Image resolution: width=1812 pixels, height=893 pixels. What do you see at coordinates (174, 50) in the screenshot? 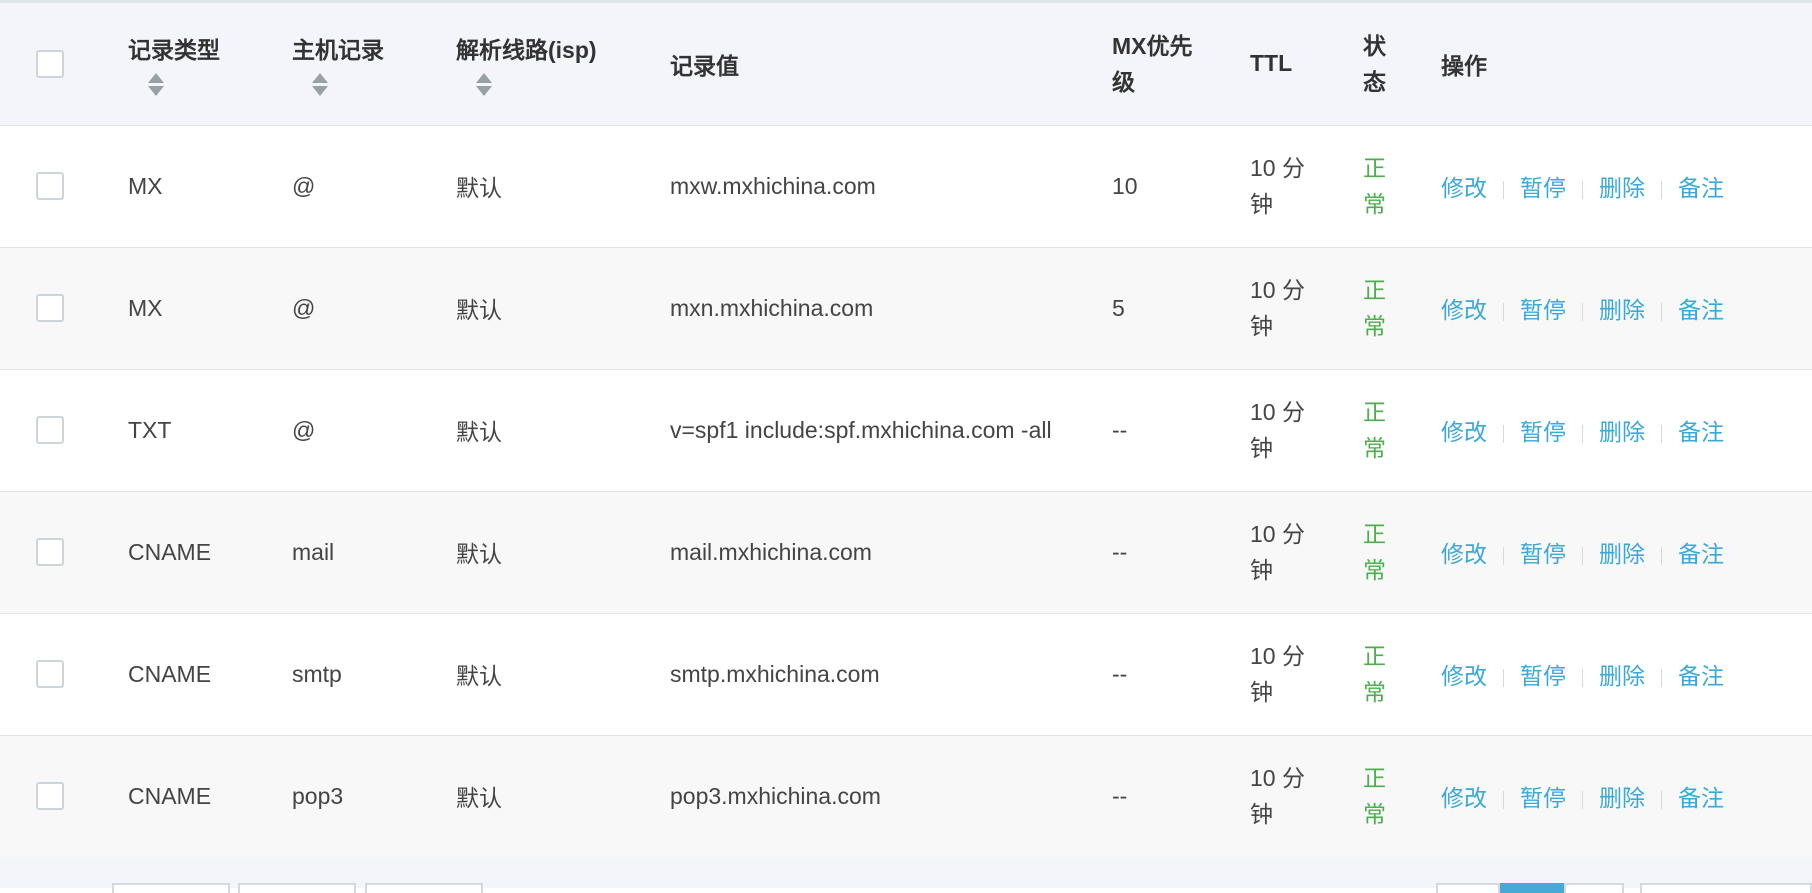
I see `header-record-type-label: 记录类型` at bounding box center [174, 50].